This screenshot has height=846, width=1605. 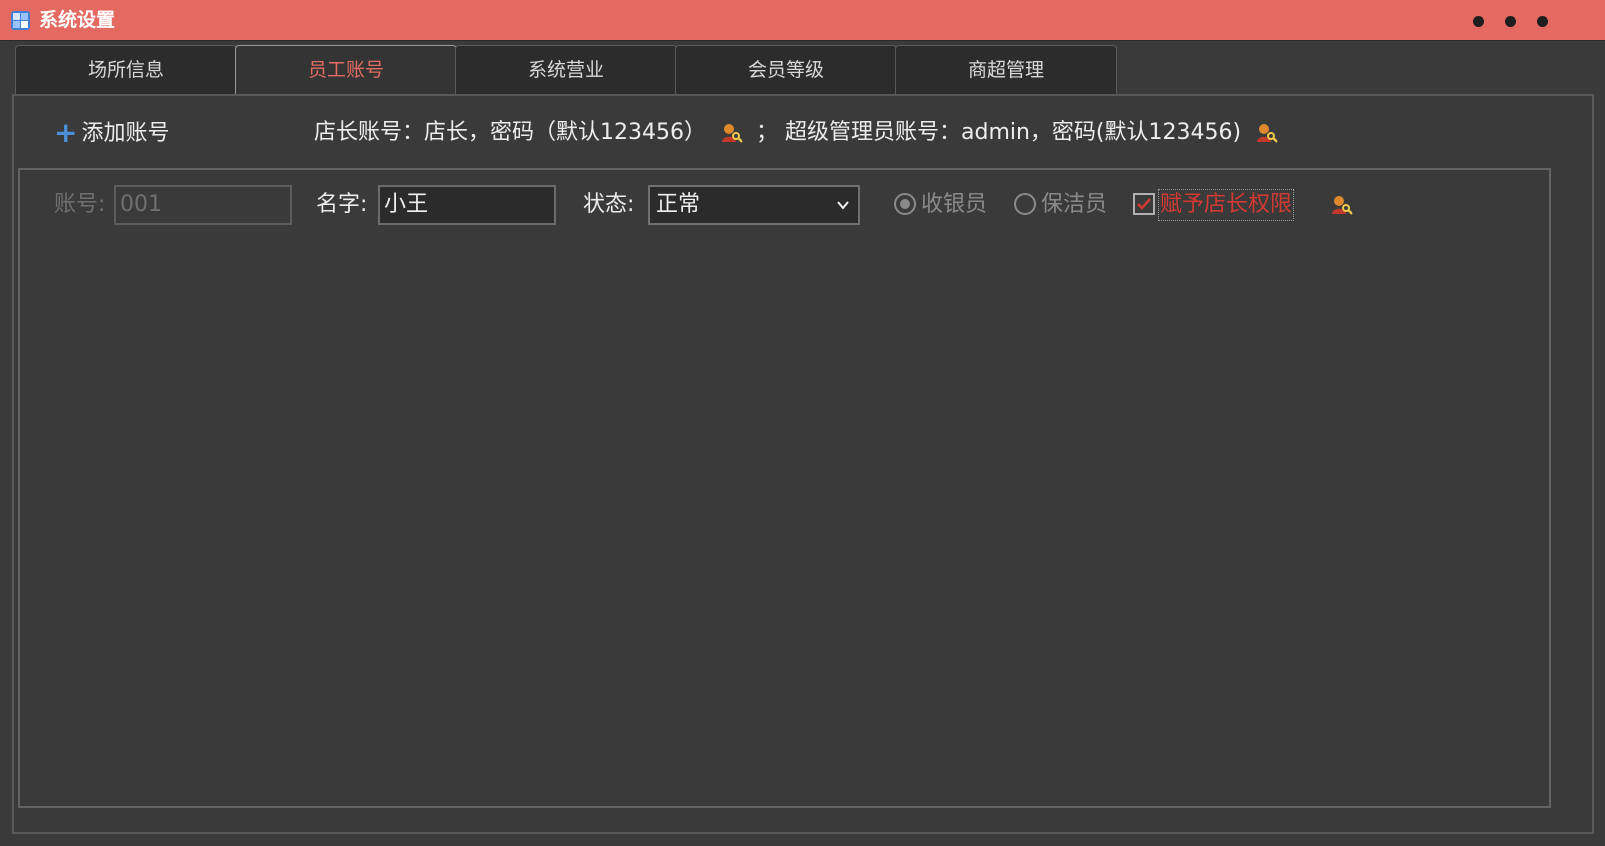 I want to click on radio-selected-dot, so click(x=905, y=204).